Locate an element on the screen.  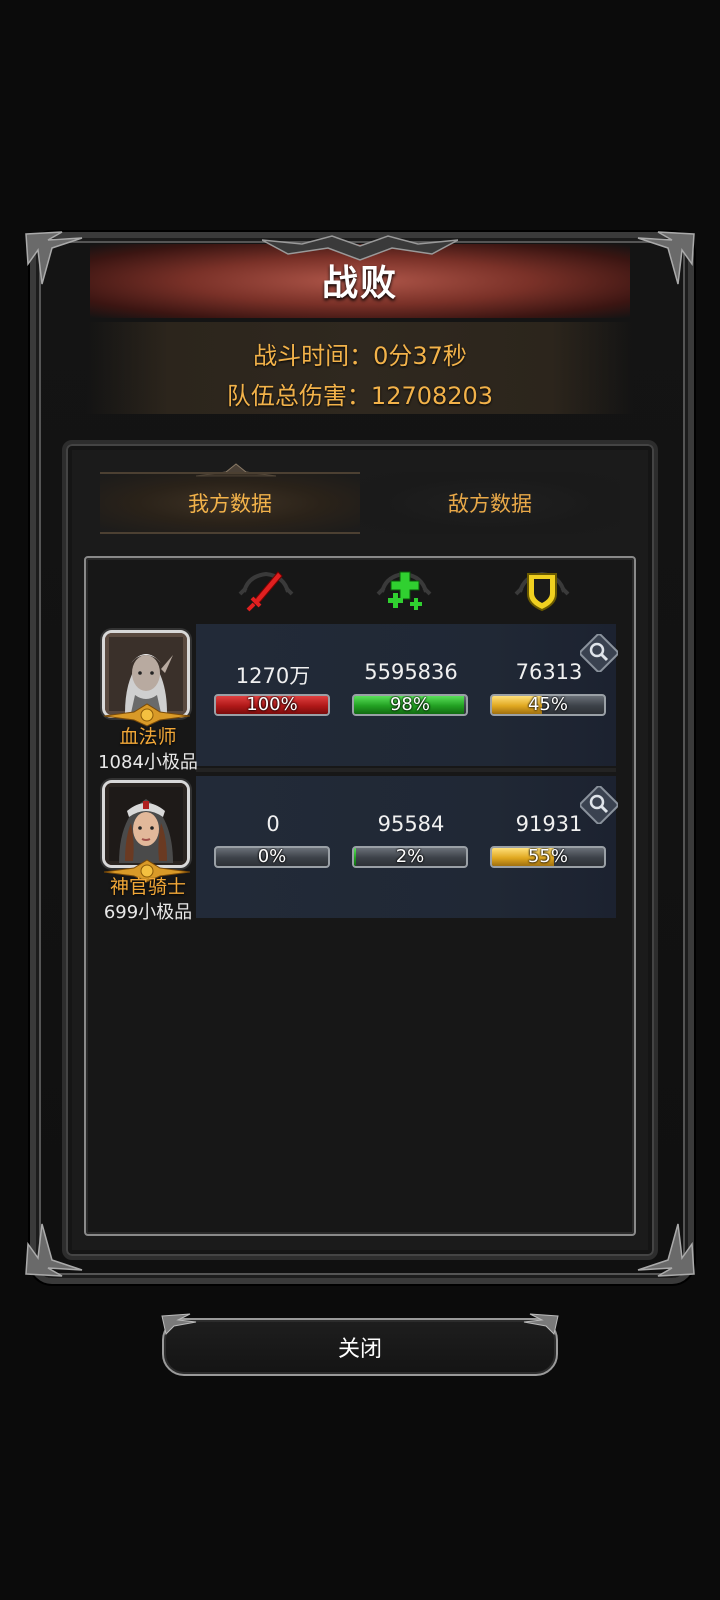
healing-value: 95584 is located at coordinates (411, 824).